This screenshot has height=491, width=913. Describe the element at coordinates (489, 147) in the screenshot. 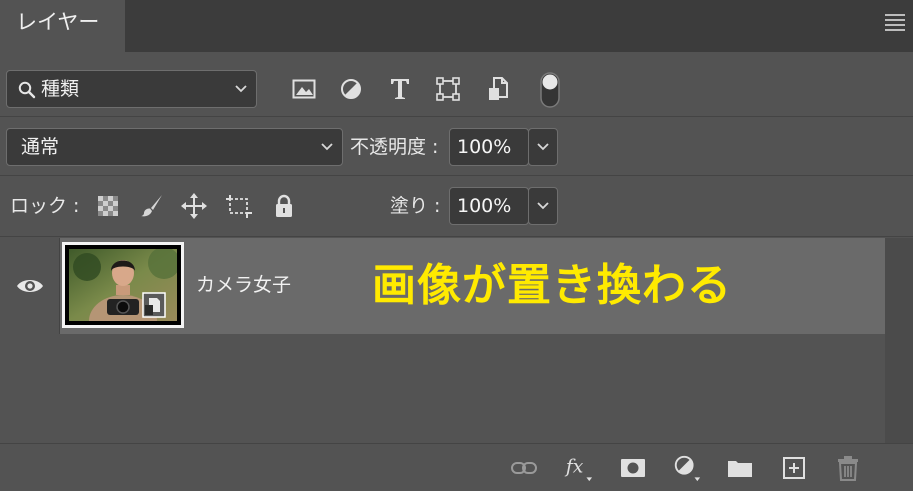

I see `opacity-input: 100%` at that location.